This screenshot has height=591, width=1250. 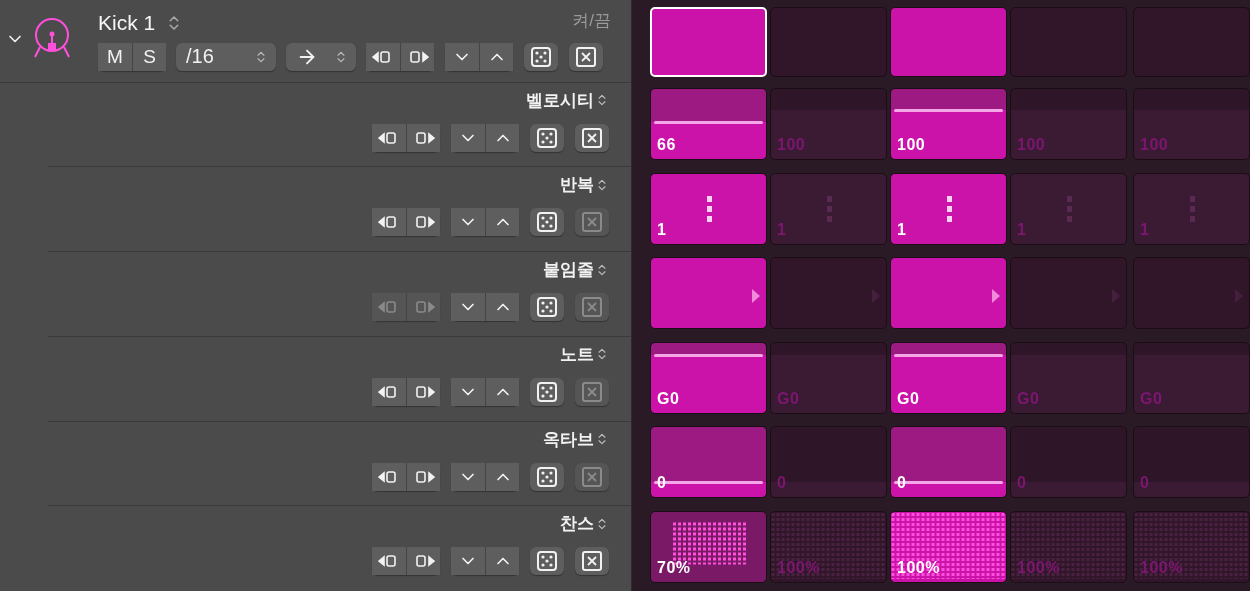 What do you see at coordinates (708, 546) in the screenshot?
I see `step-chance-cell: 70%` at bounding box center [708, 546].